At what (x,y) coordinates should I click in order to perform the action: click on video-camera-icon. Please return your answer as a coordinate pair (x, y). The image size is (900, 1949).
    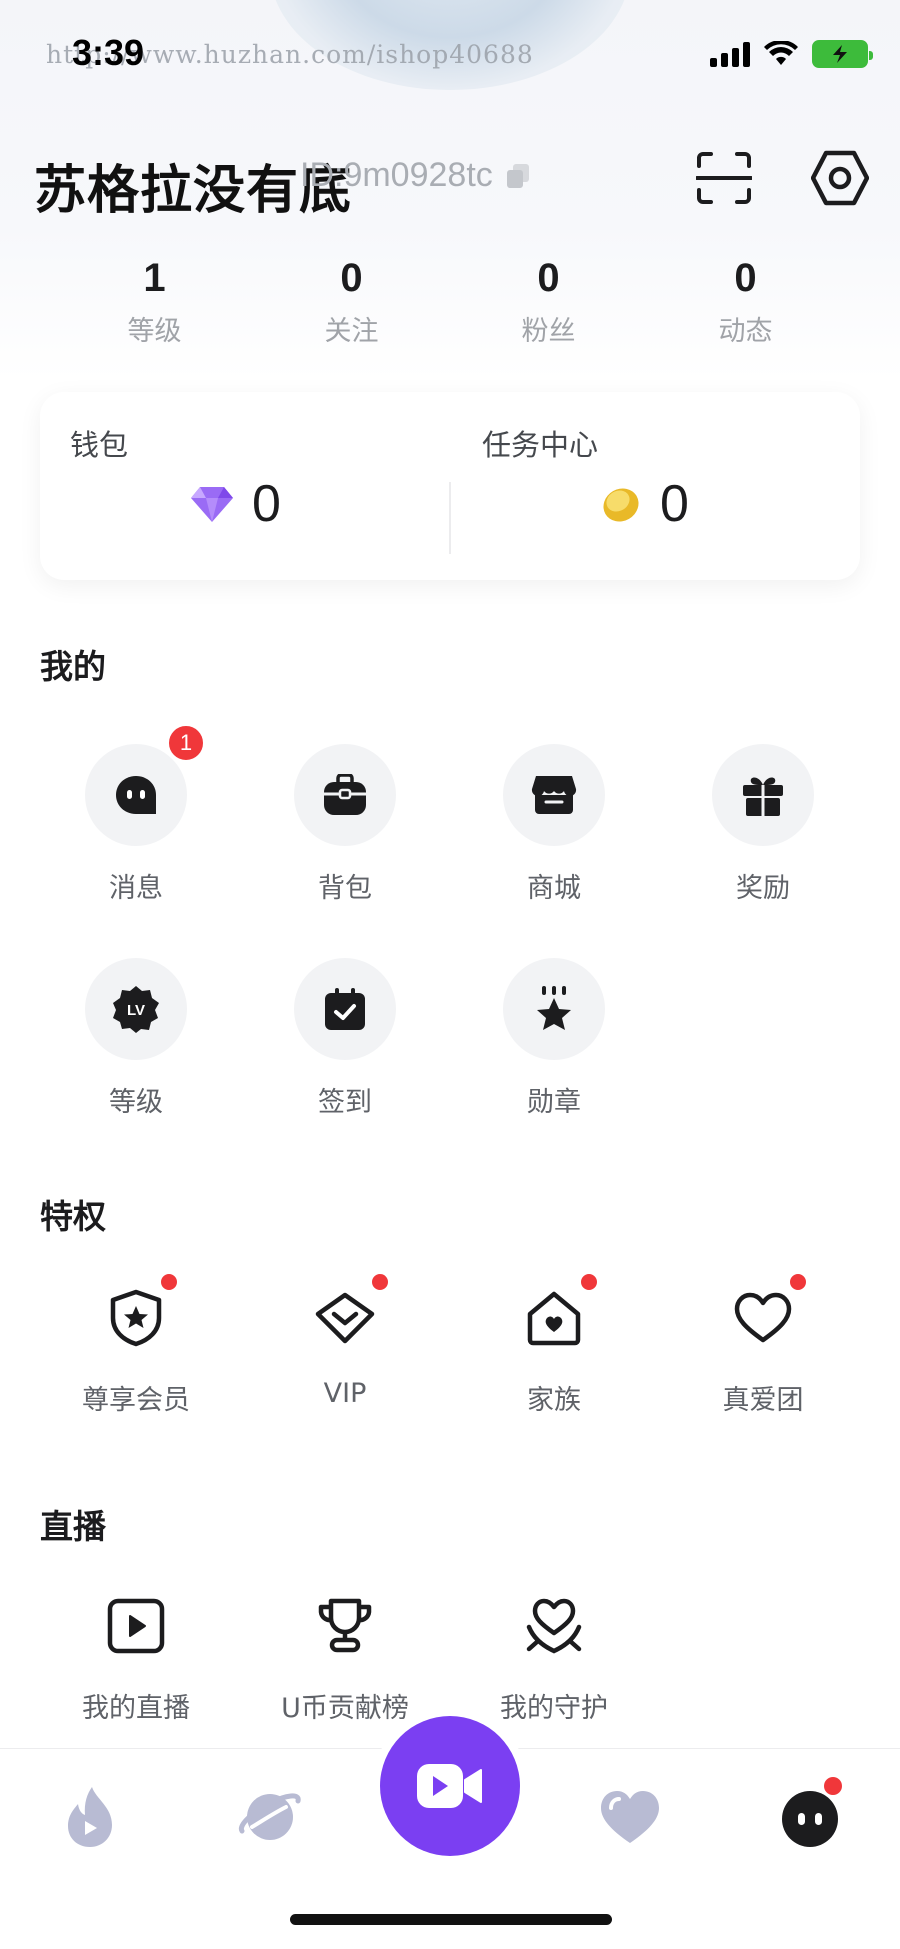
    Looking at the image, I should click on (449, 1786).